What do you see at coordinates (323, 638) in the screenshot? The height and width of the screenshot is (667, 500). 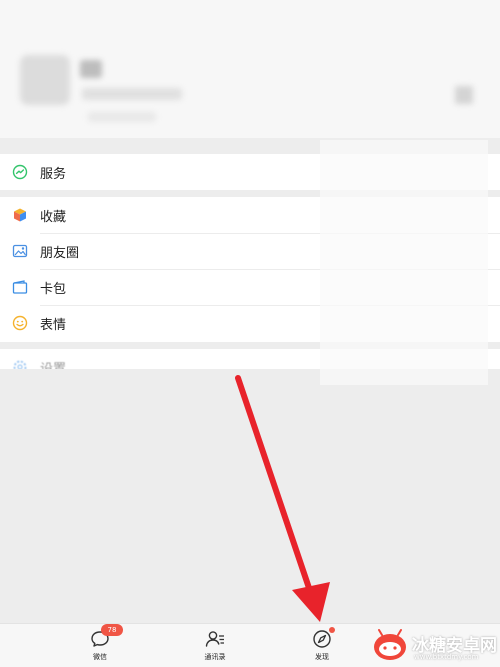 I see `compass-icon` at bounding box center [323, 638].